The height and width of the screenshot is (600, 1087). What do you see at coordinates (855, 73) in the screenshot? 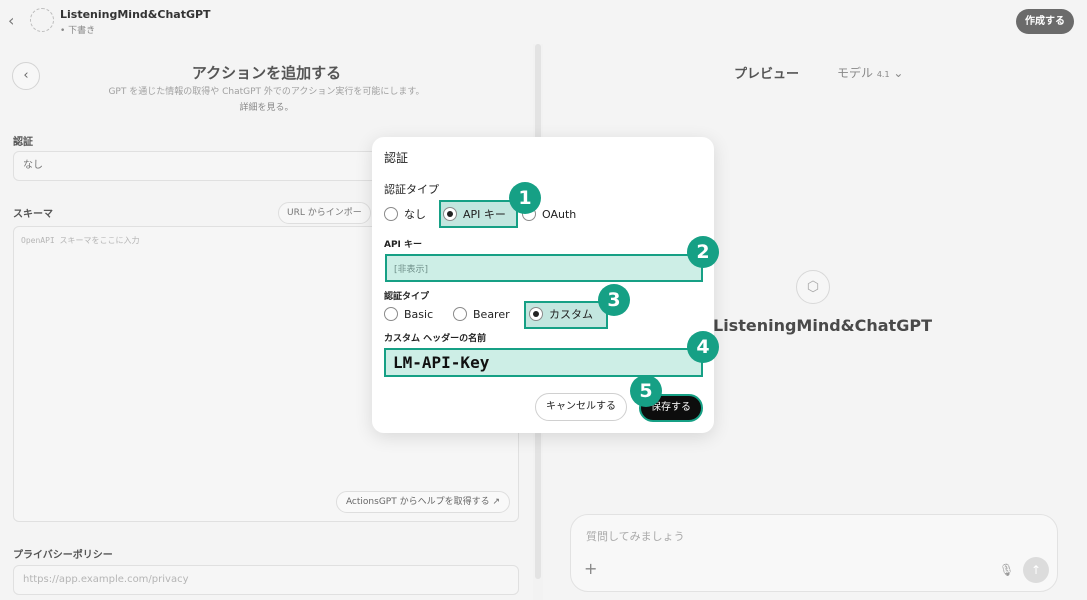
I see `model-label: モデル` at bounding box center [855, 73].